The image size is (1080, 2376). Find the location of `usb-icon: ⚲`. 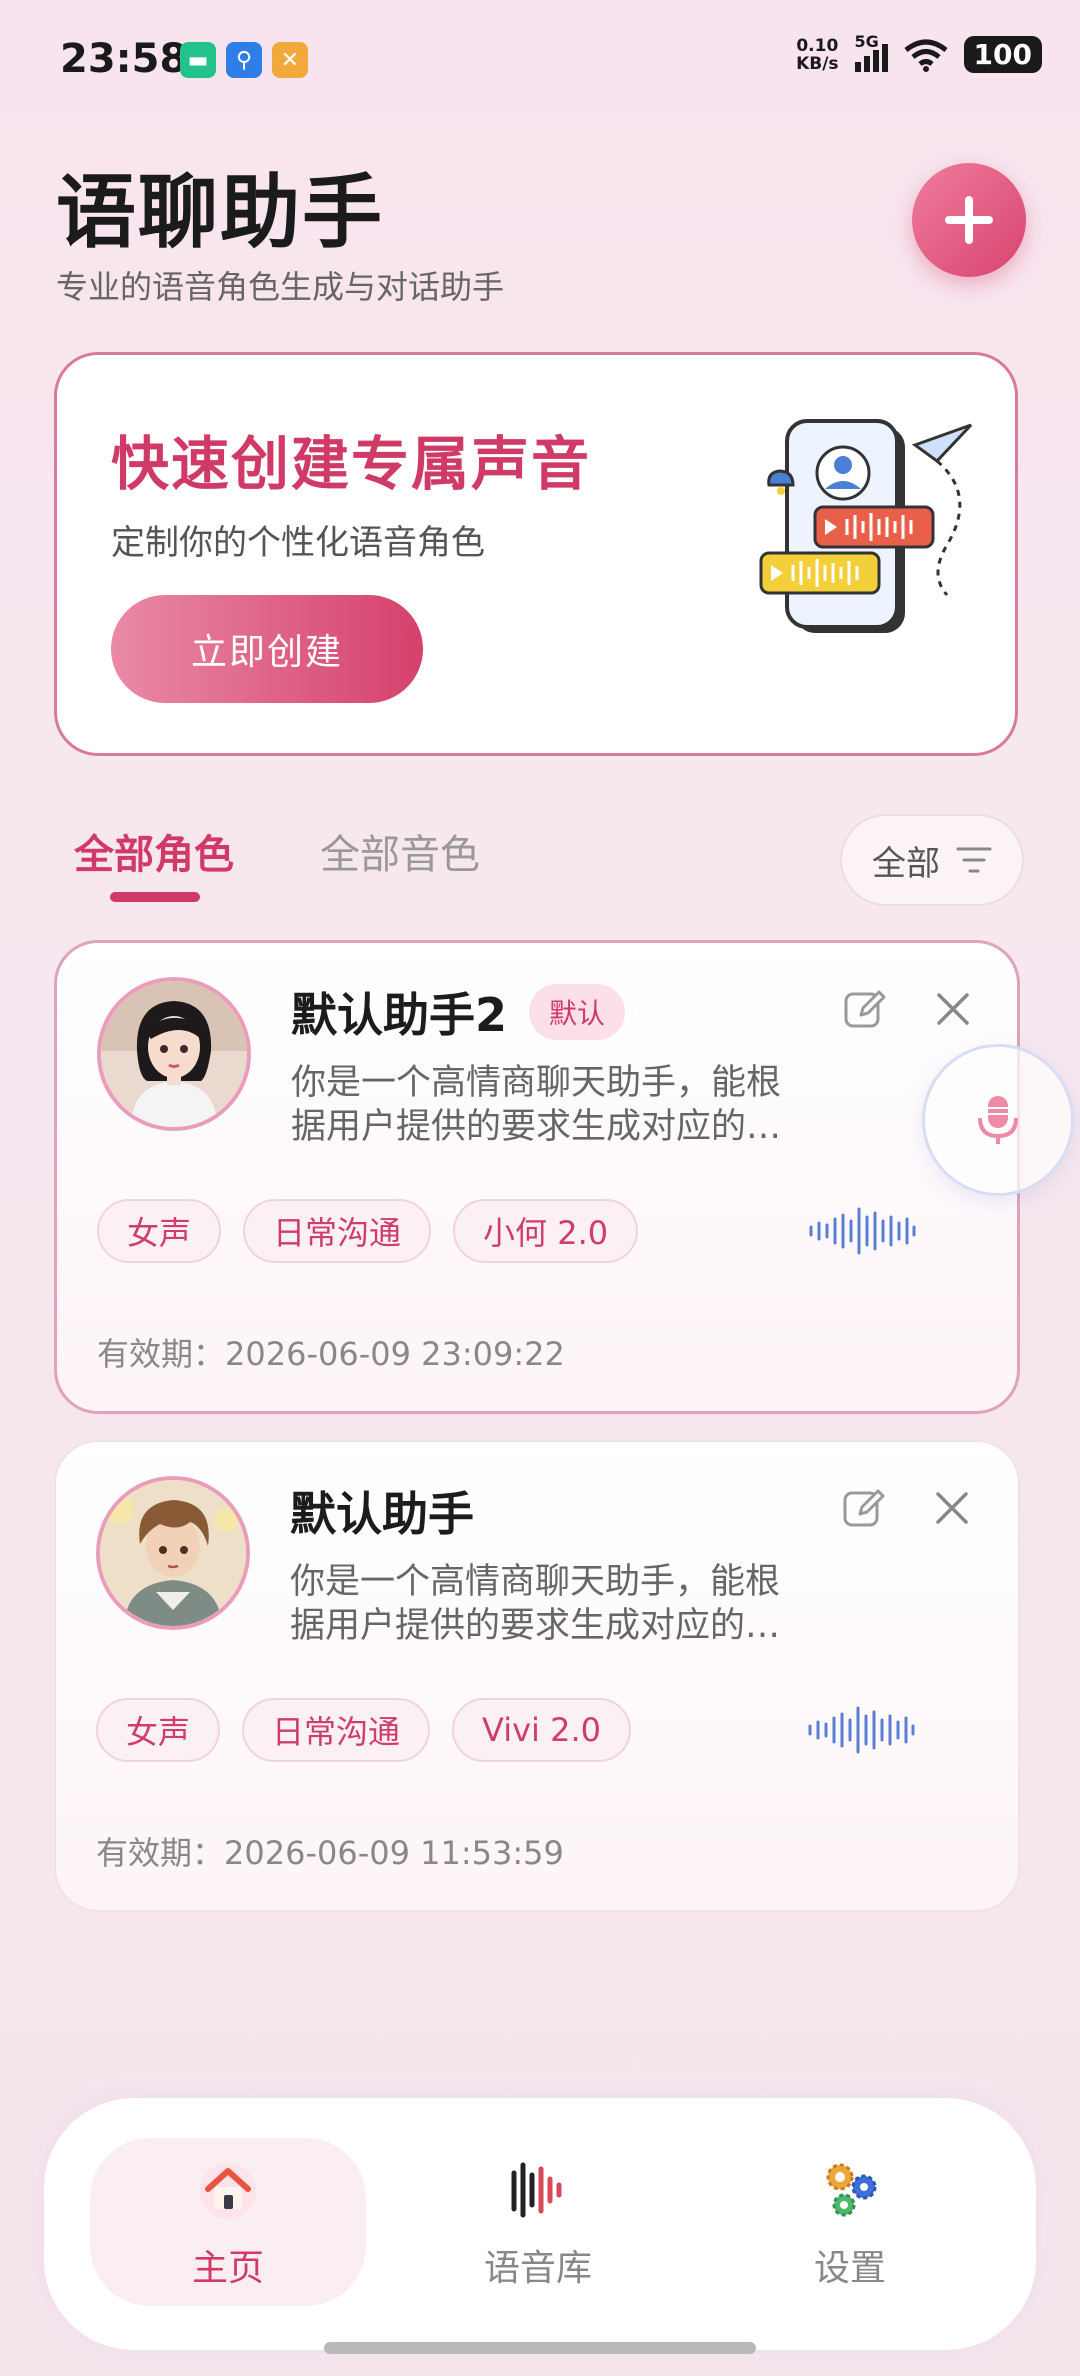

usb-icon: ⚲ is located at coordinates (244, 60).